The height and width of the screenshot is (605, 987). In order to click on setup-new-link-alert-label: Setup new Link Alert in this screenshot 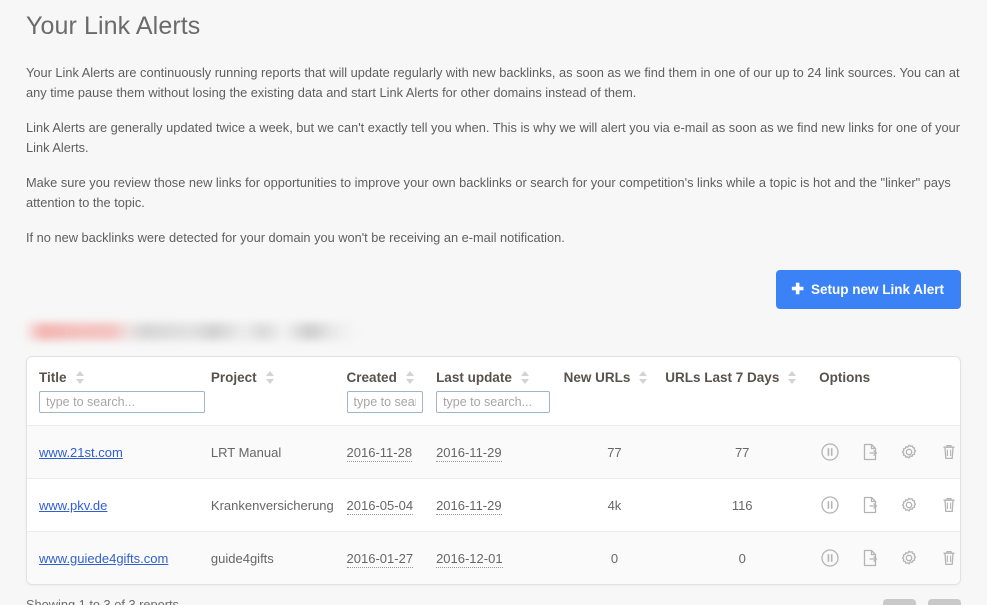, I will do `click(877, 289)`.